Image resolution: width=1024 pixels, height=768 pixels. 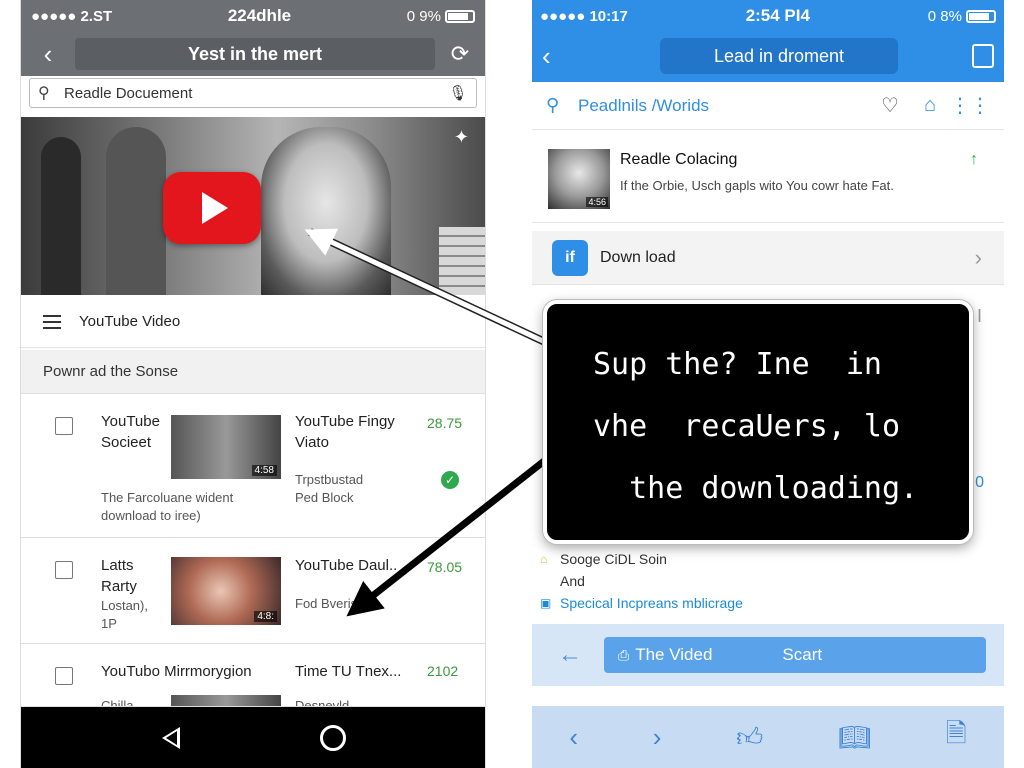 What do you see at coordinates (326, 211) in the screenshot?
I see `hero-face` at bounding box center [326, 211].